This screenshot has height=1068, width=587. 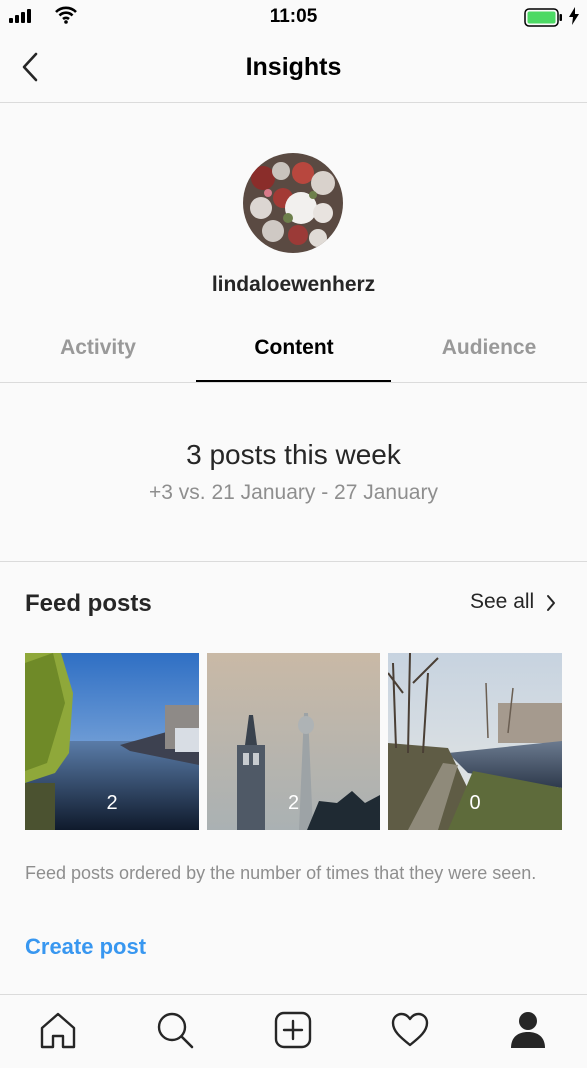 What do you see at coordinates (293, 381) in the screenshot?
I see `active-tab-indicator` at bounding box center [293, 381].